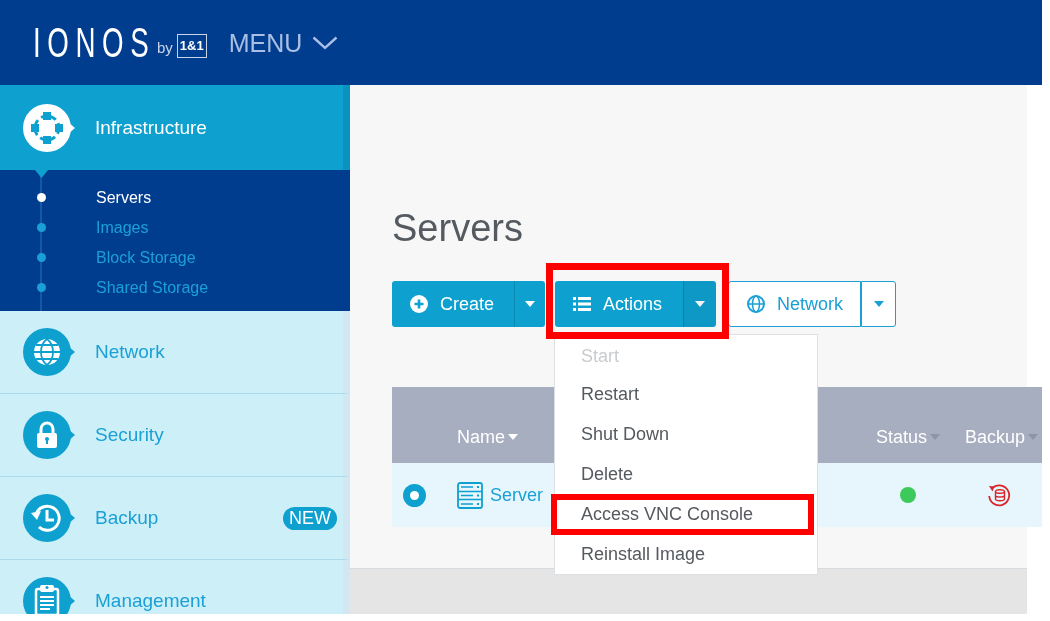 Image resolution: width=1050 pixels, height=621 pixels. I want to click on padlock-icon, so click(49, 435).